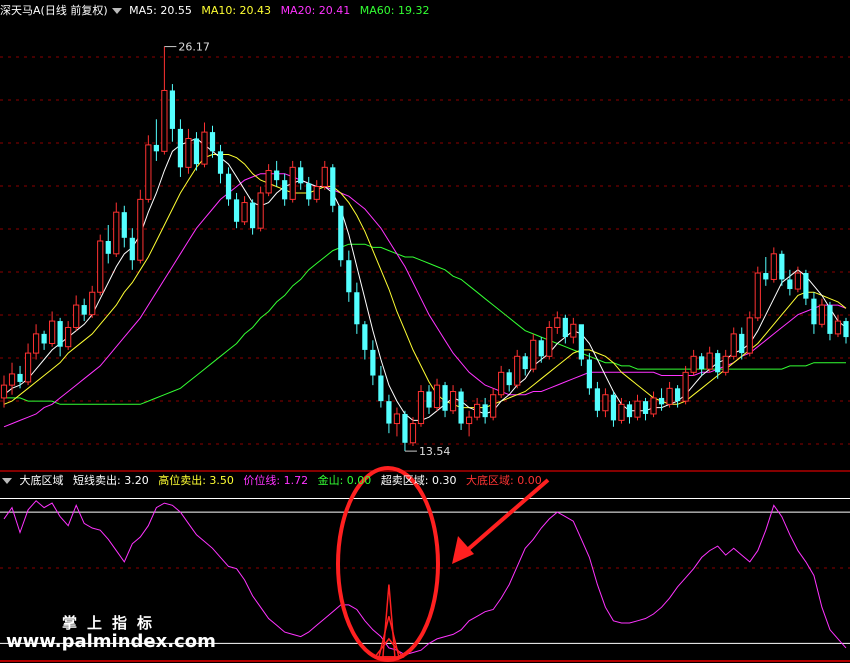 This screenshot has width=850, height=663. Describe the element at coordinates (20, 10) in the screenshot. I see `security-name: 深天马A` at that location.